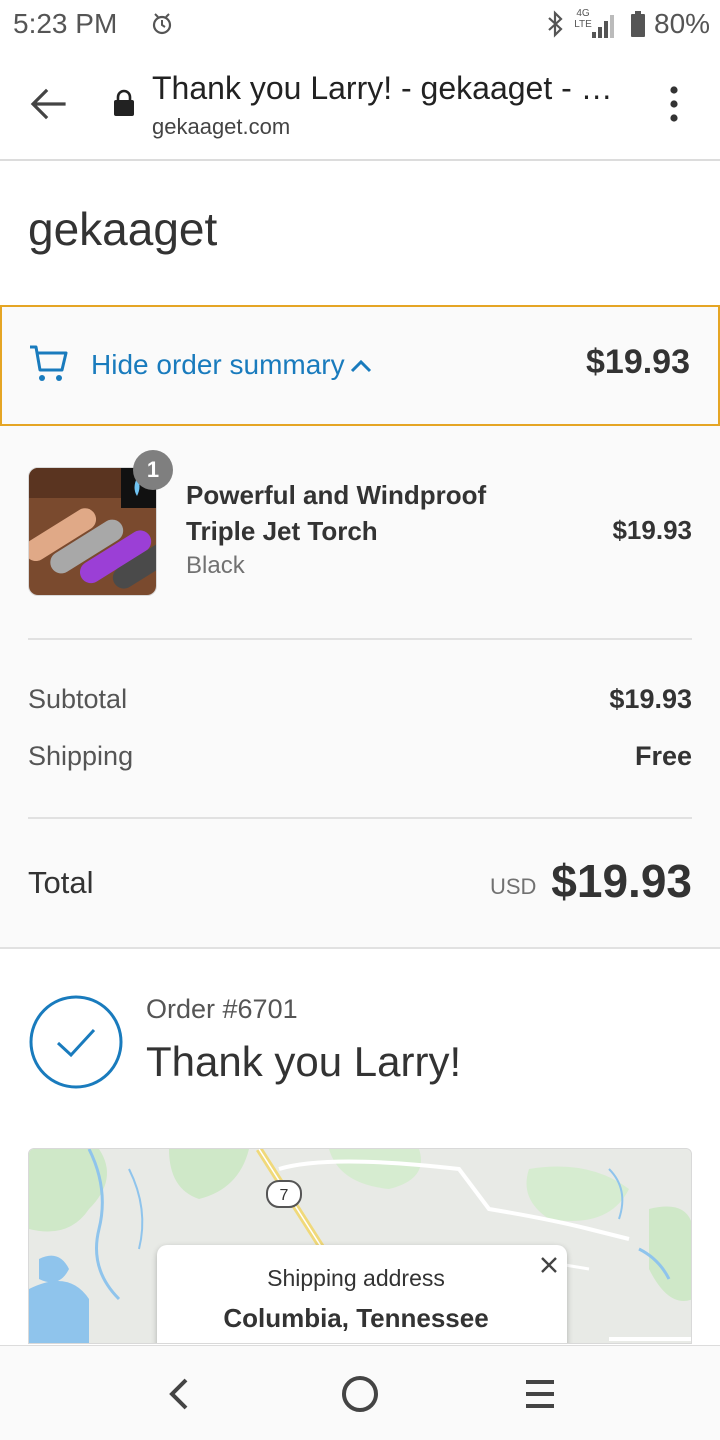 Image resolution: width=720 pixels, height=1440 pixels. I want to click on chevron-up-icon, so click(361, 366).